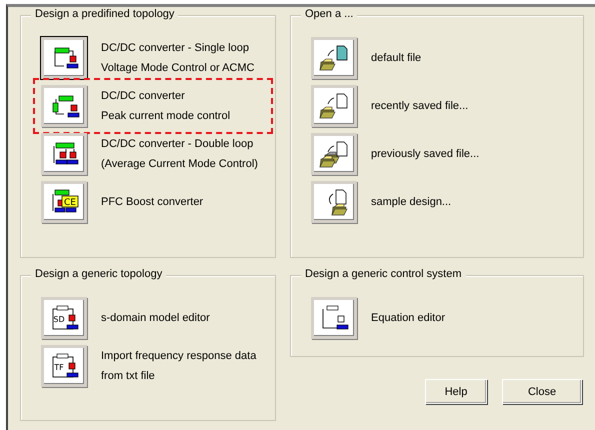  What do you see at coordinates (128, 376) in the screenshot?
I see `option-label: from txt file` at bounding box center [128, 376].